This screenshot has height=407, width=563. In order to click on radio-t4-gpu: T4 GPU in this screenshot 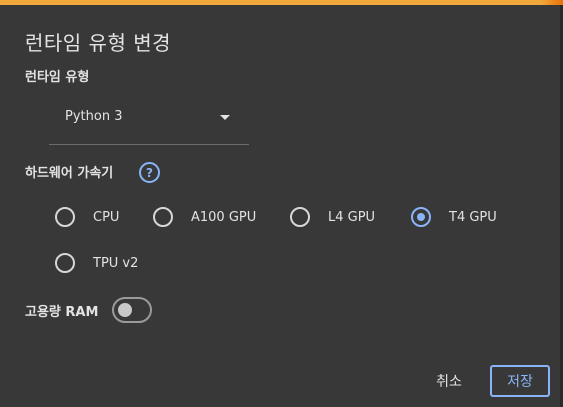, I will do `click(454, 217)`.